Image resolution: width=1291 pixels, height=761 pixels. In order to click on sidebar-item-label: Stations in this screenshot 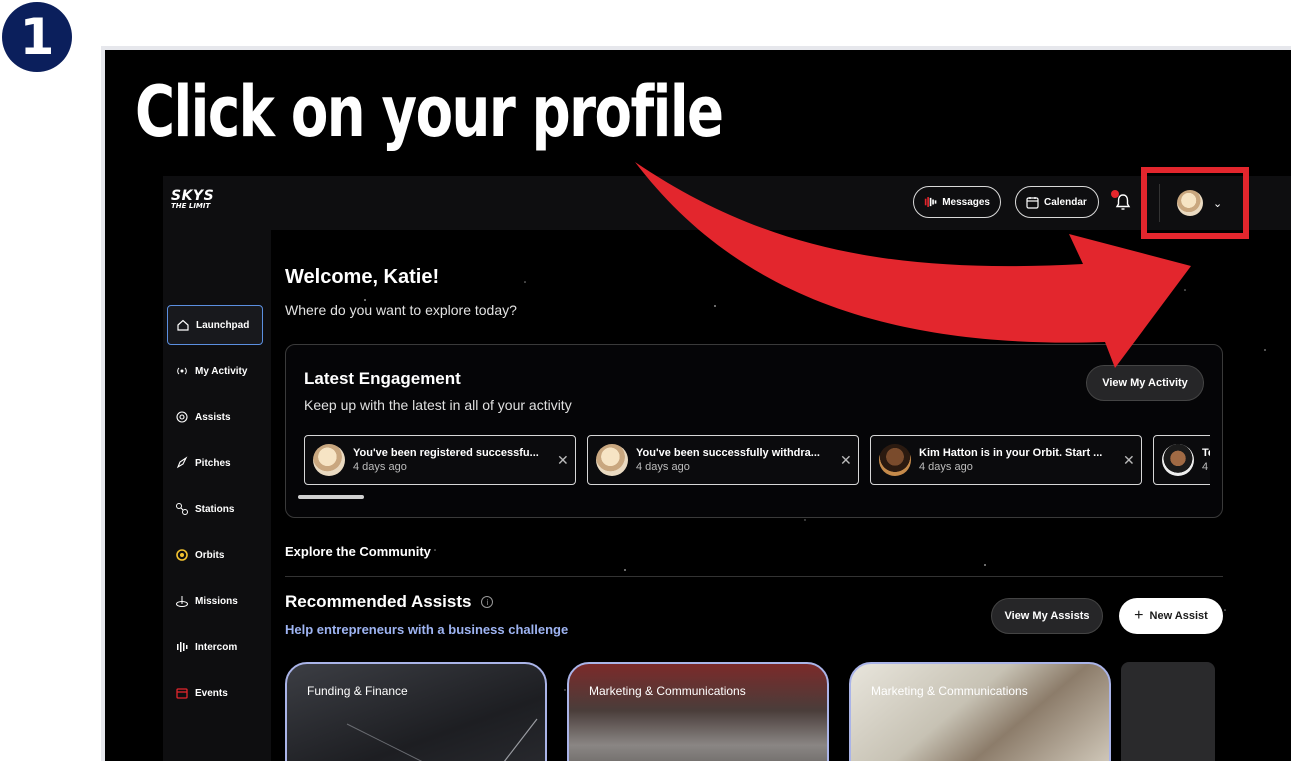, I will do `click(215, 509)`.